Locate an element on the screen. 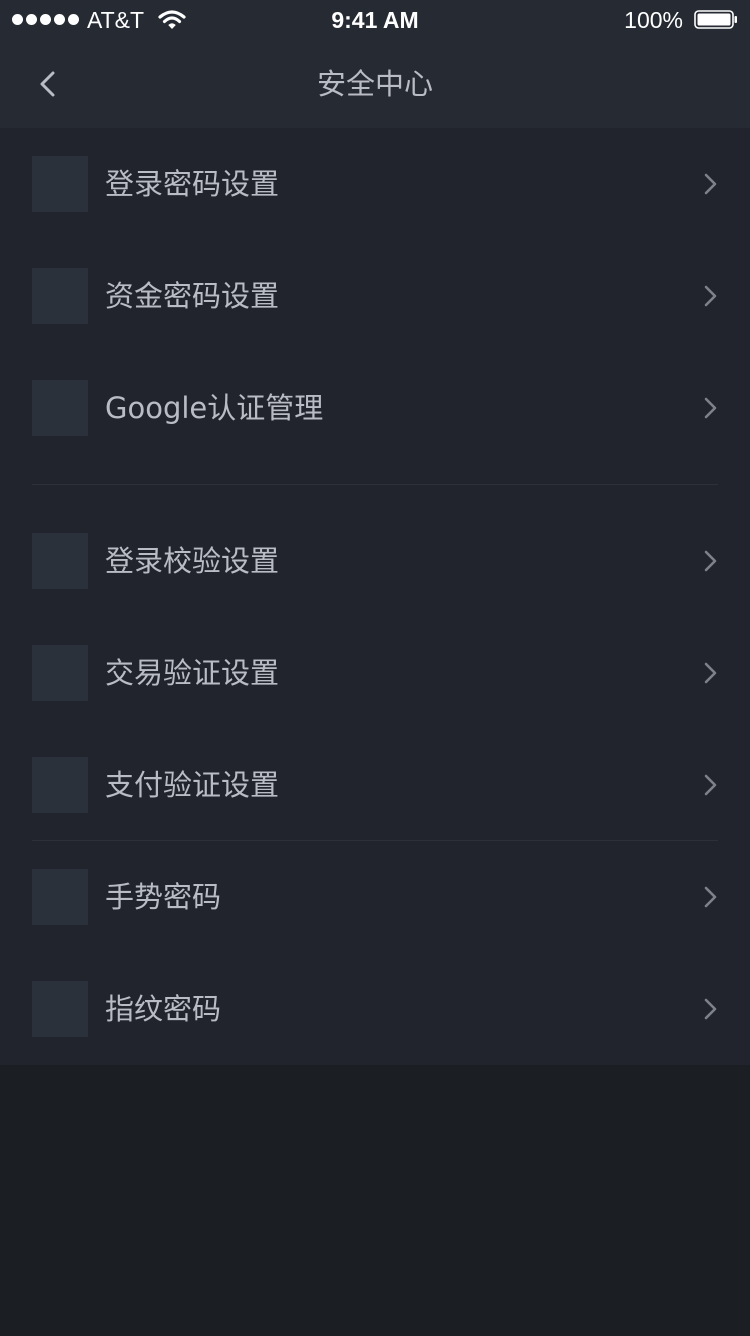 Image resolution: width=750 pixels, height=1336 pixels. list-item-label: 支付验证设置 is located at coordinates (192, 785).